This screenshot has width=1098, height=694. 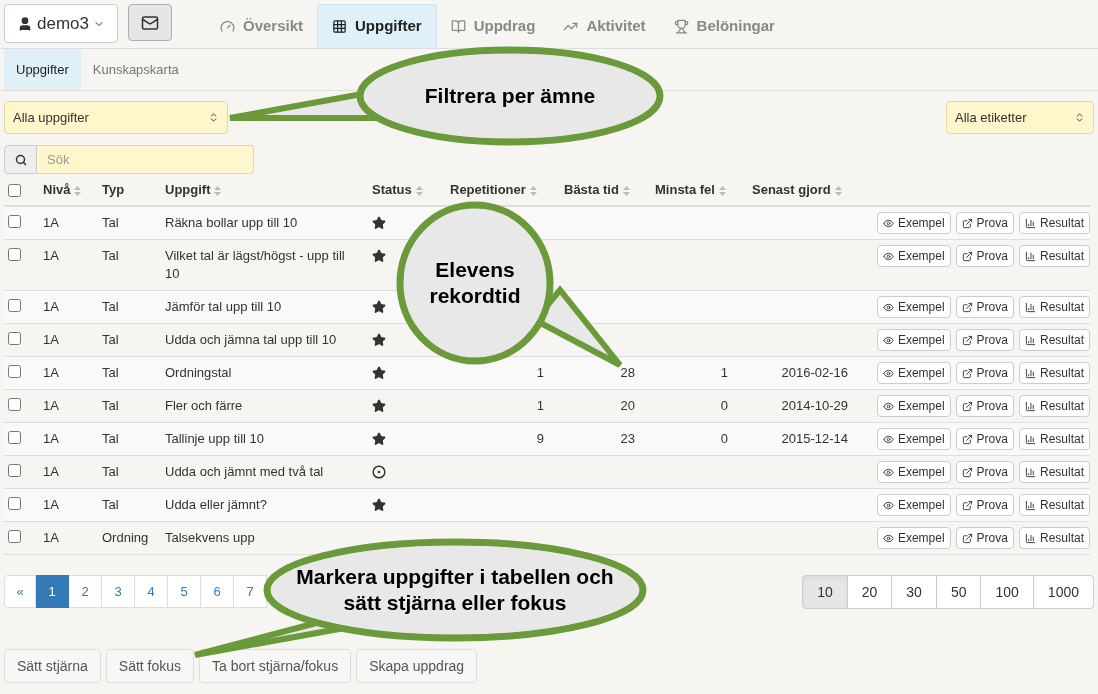 What do you see at coordinates (214, 439) in the screenshot?
I see `task-name: Tallinje upp till 10` at bounding box center [214, 439].